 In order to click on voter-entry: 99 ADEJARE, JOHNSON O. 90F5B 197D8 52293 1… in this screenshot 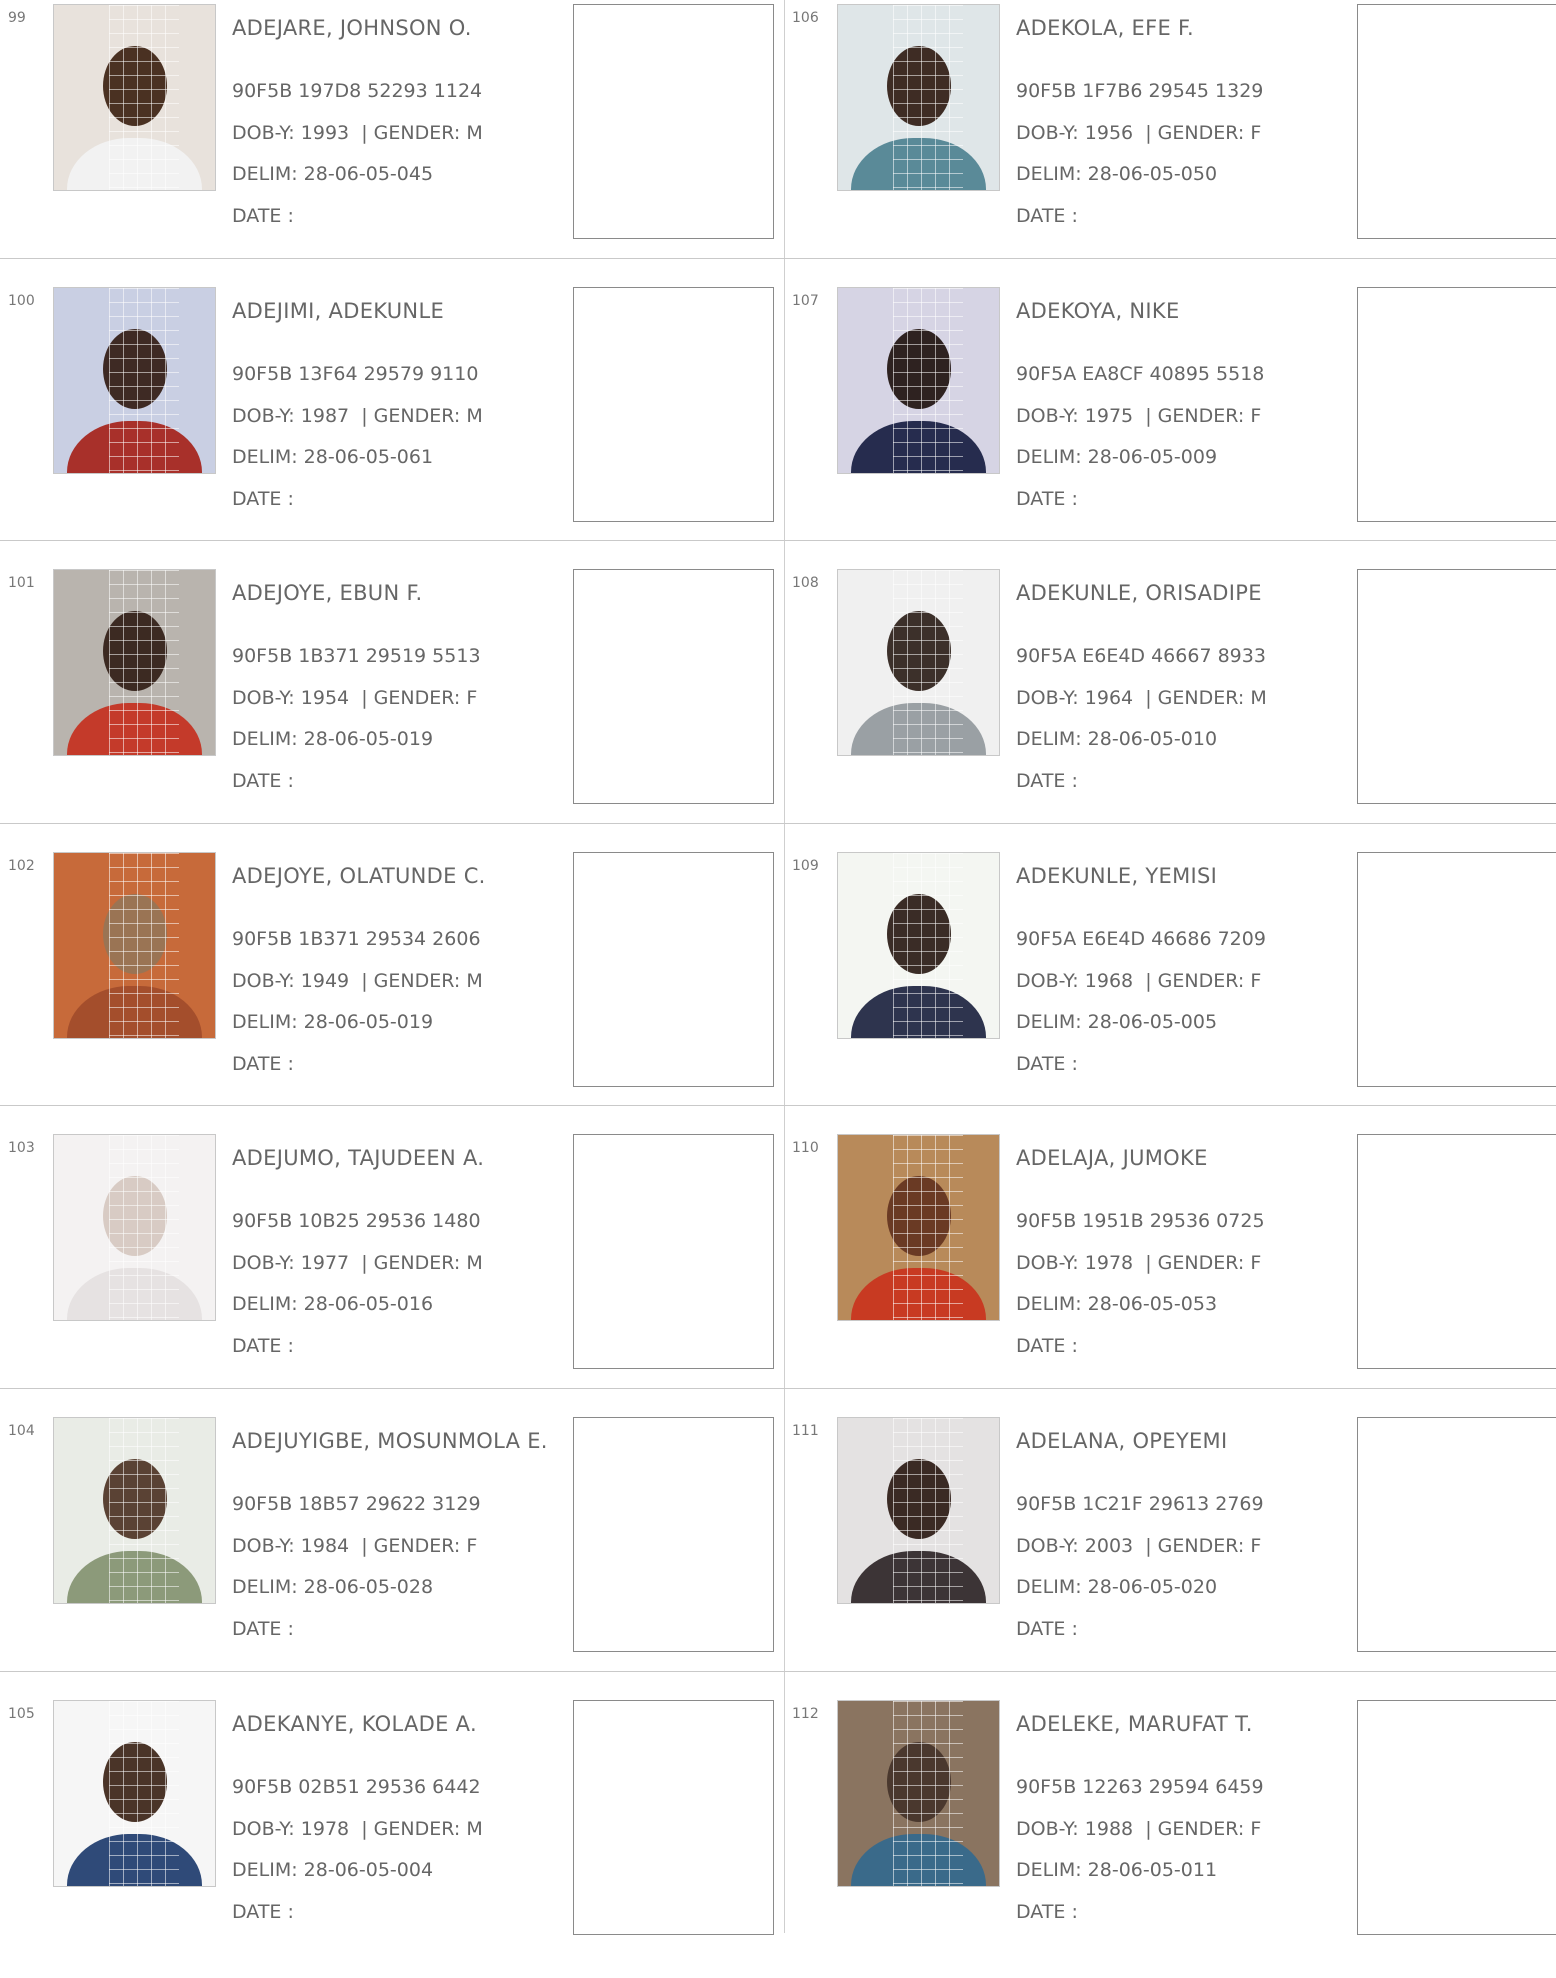, I will do `click(389, 141)`.